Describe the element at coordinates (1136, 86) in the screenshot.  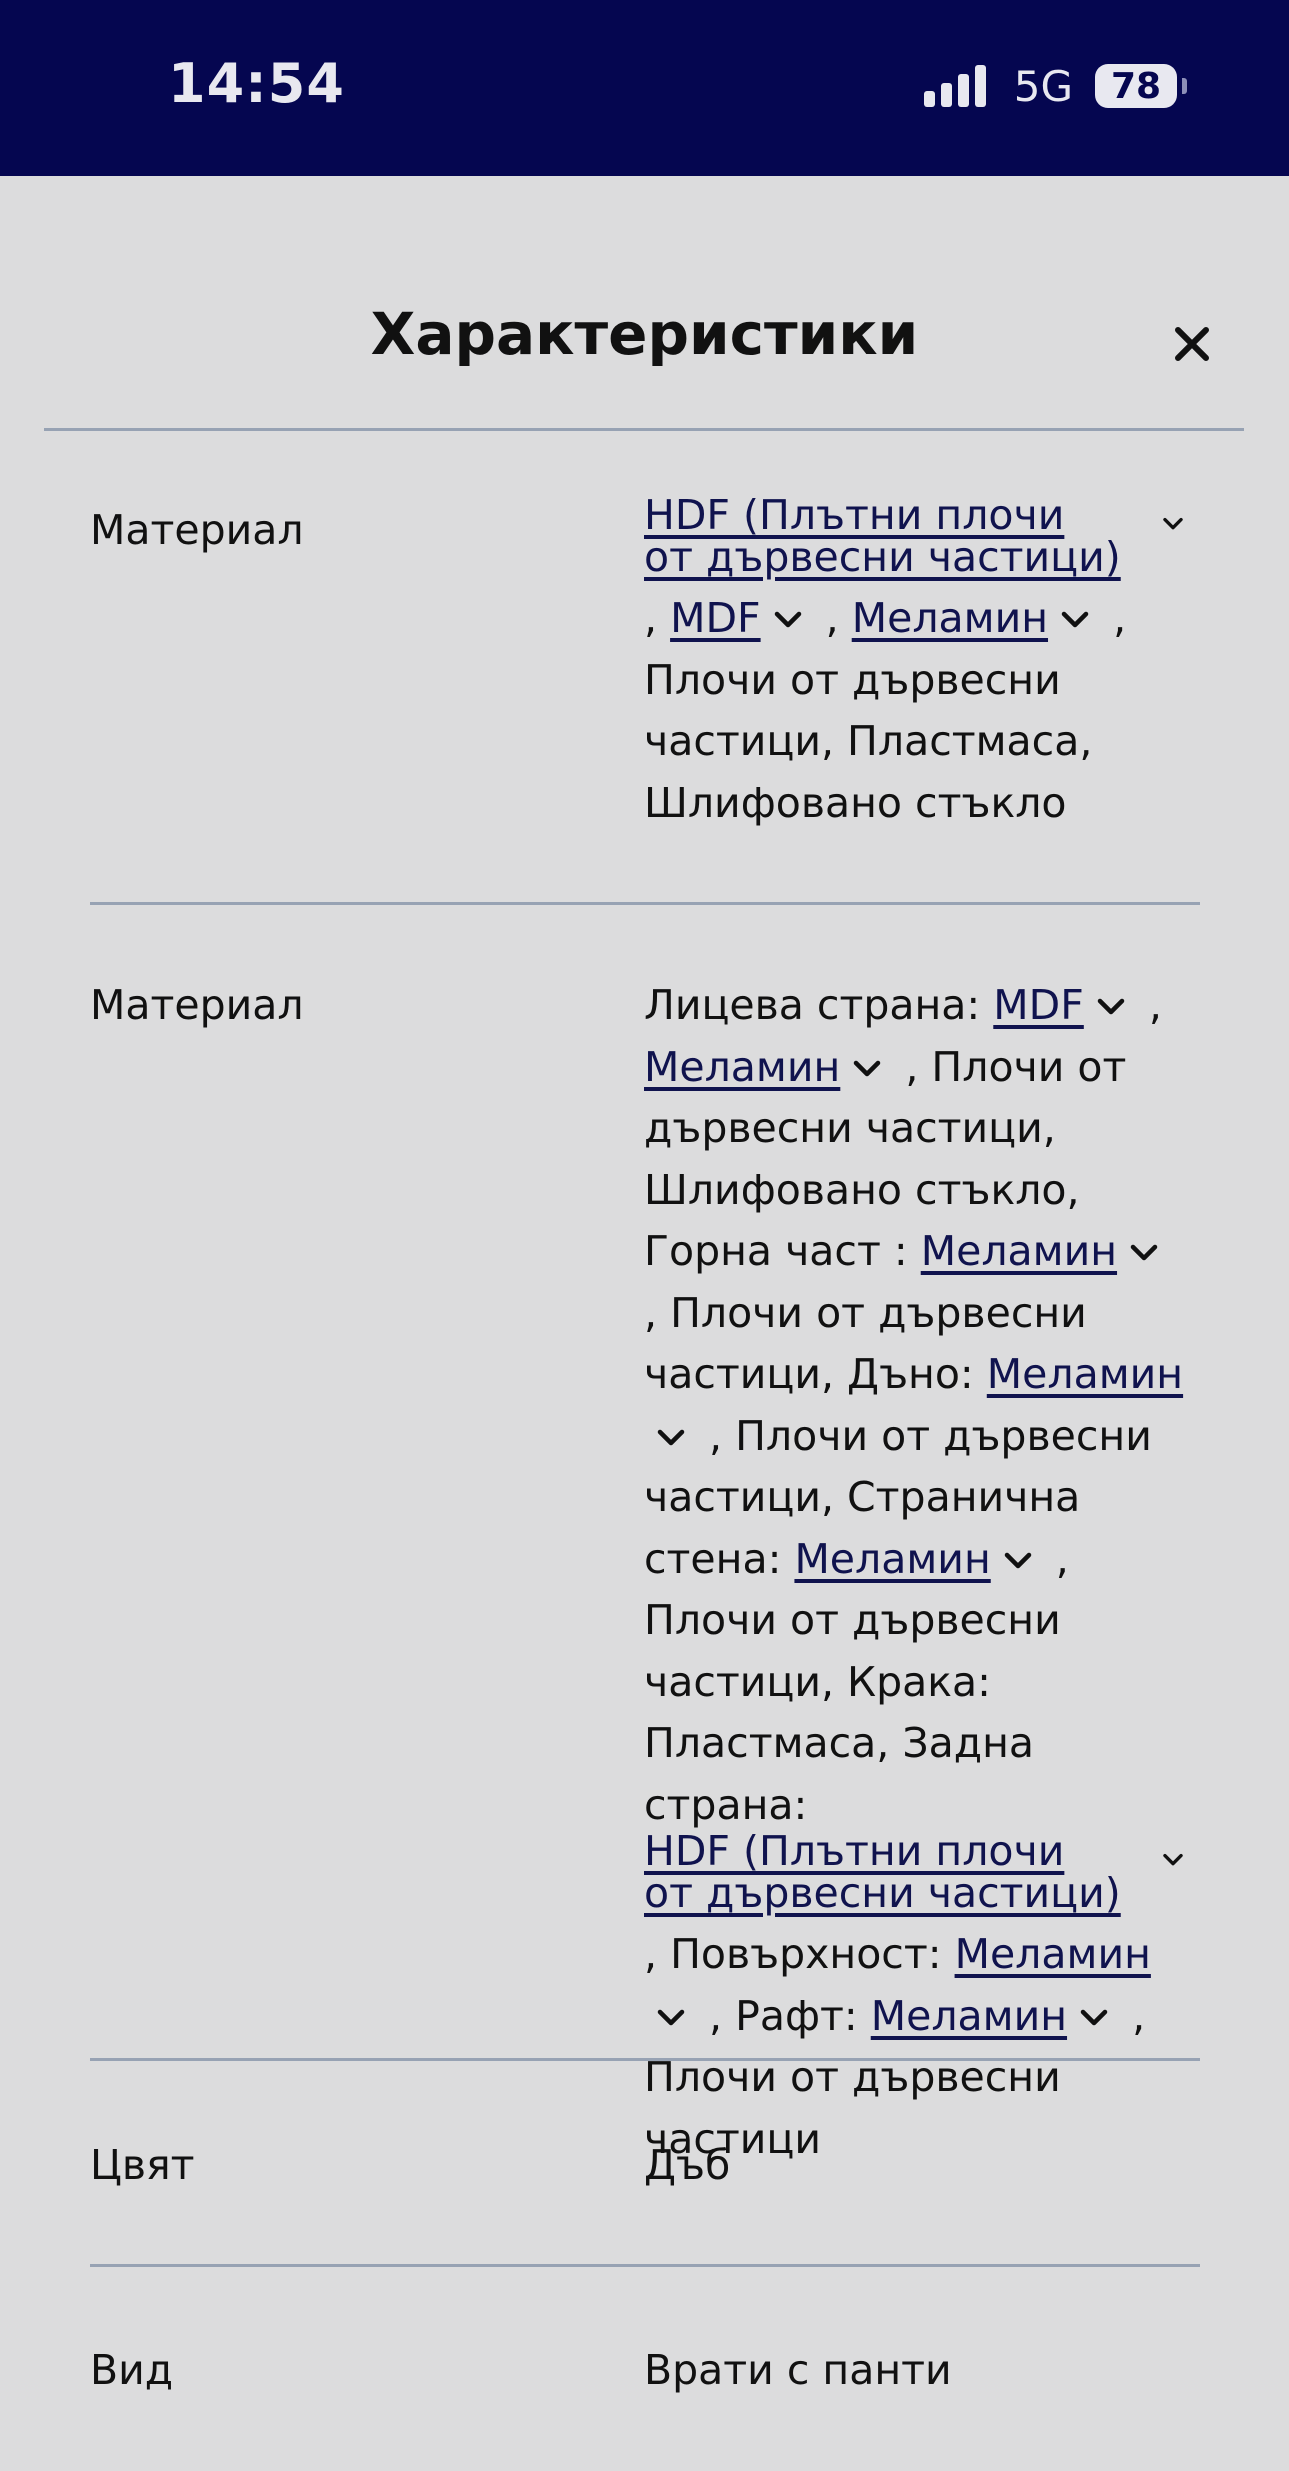
I see `battery-level: 78` at that location.